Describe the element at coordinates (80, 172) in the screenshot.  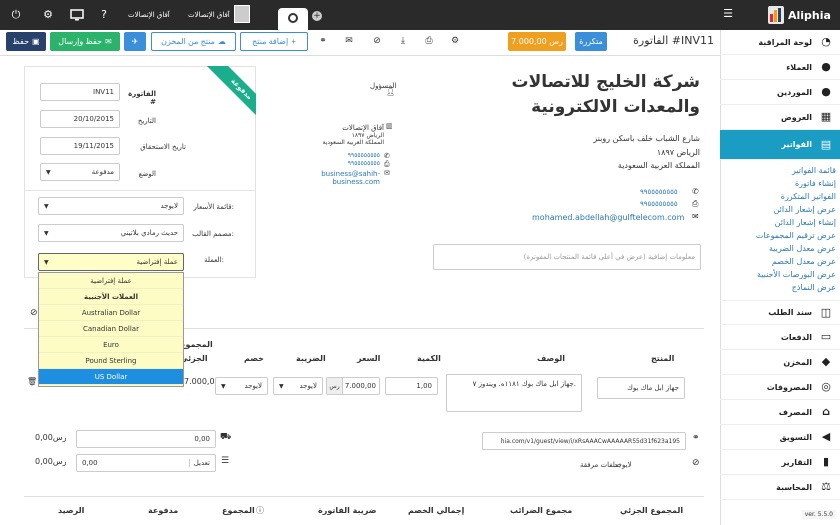
I see `status-select: ▼ مدفوعة` at that location.